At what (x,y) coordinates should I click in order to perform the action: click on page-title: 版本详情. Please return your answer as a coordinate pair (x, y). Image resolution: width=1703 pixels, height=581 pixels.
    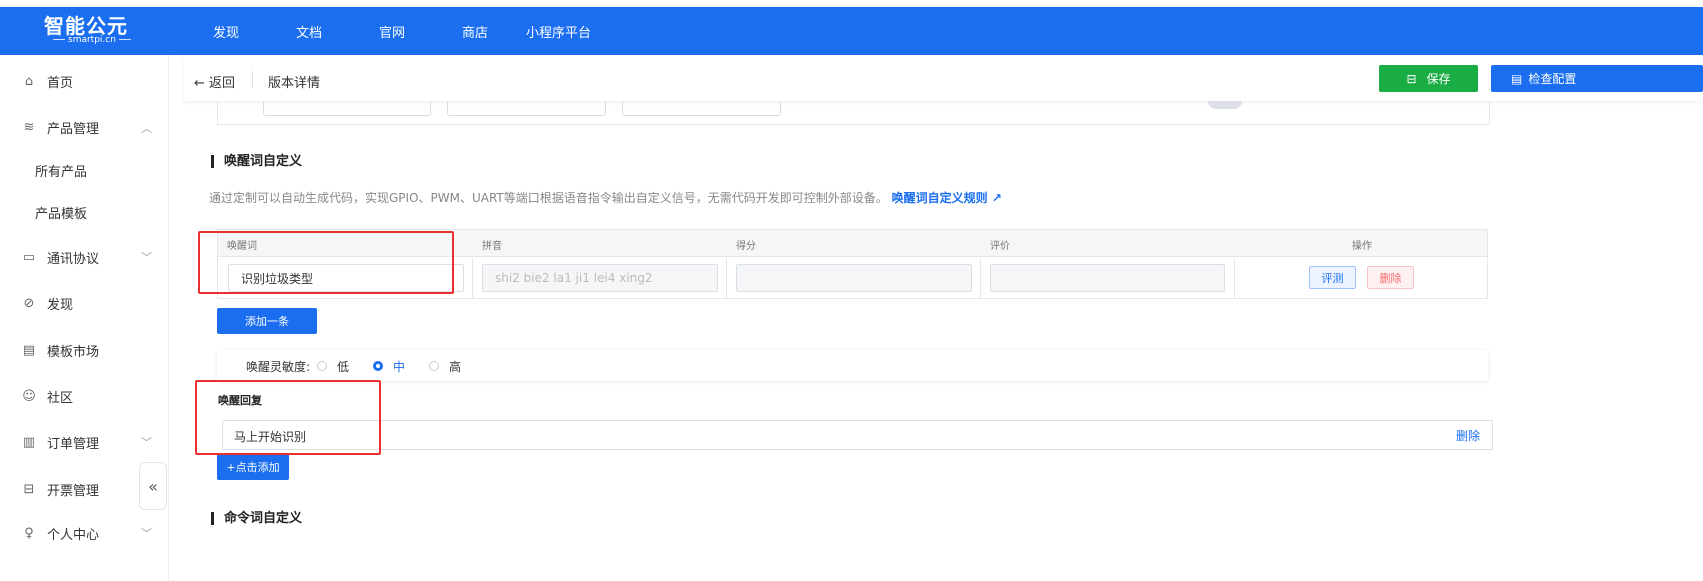
    Looking at the image, I should click on (294, 83).